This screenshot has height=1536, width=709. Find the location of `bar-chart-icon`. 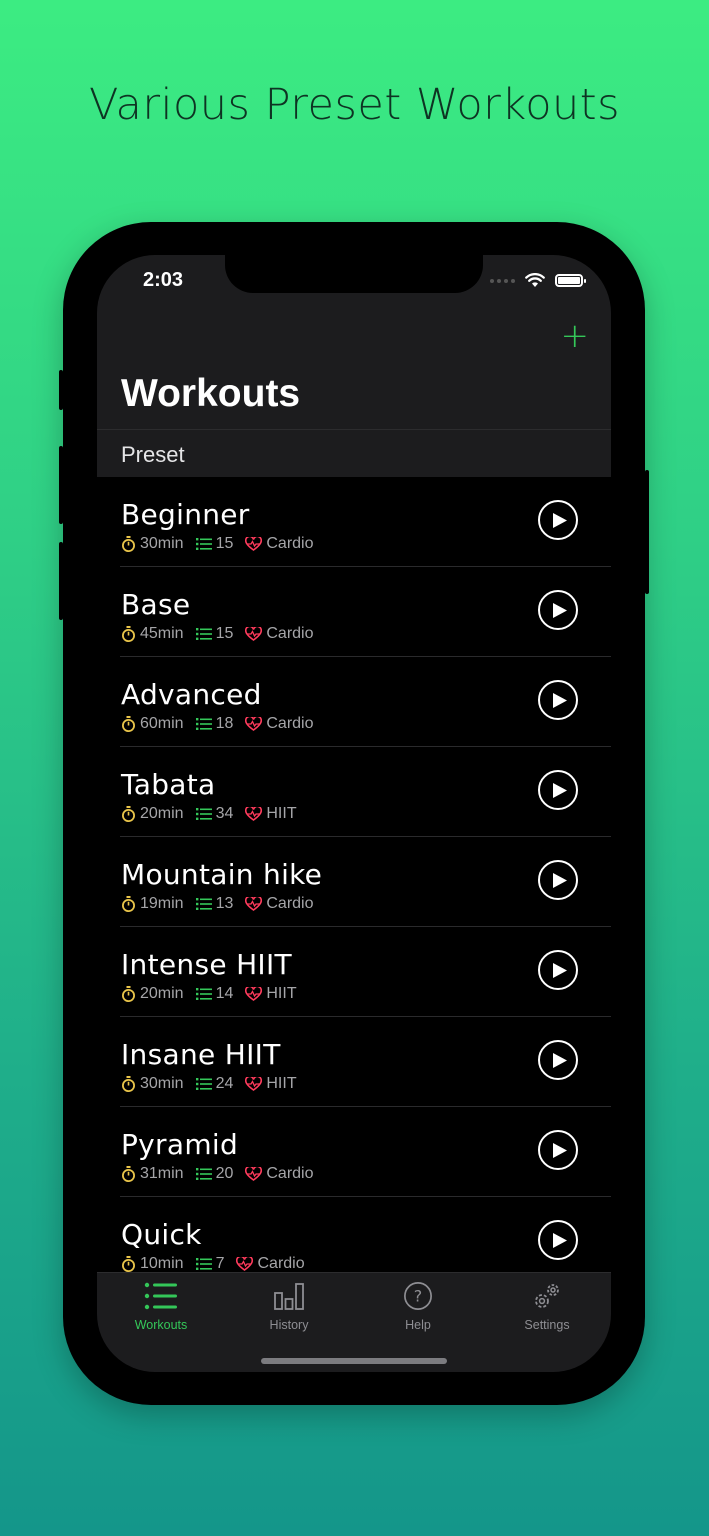

bar-chart-icon is located at coordinates (289, 1296).